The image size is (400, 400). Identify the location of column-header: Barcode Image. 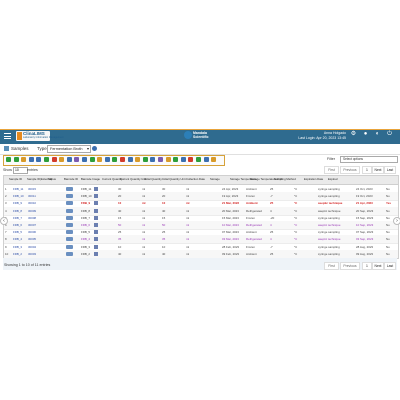
(90, 179).